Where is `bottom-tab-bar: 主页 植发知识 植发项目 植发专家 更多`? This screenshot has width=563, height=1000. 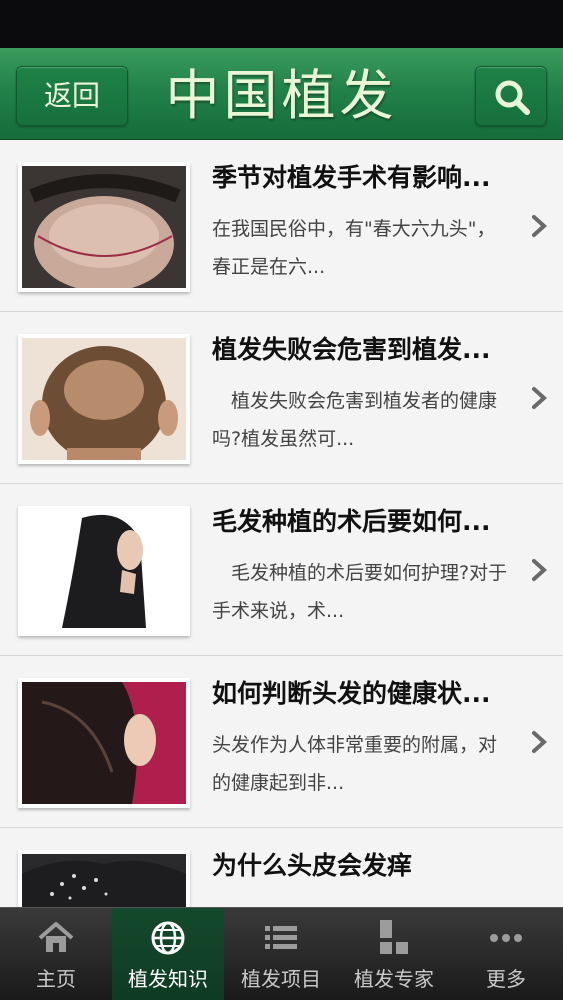 bottom-tab-bar: 主页 植发知识 植发项目 植发专家 更多 is located at coordinates (281, 953).